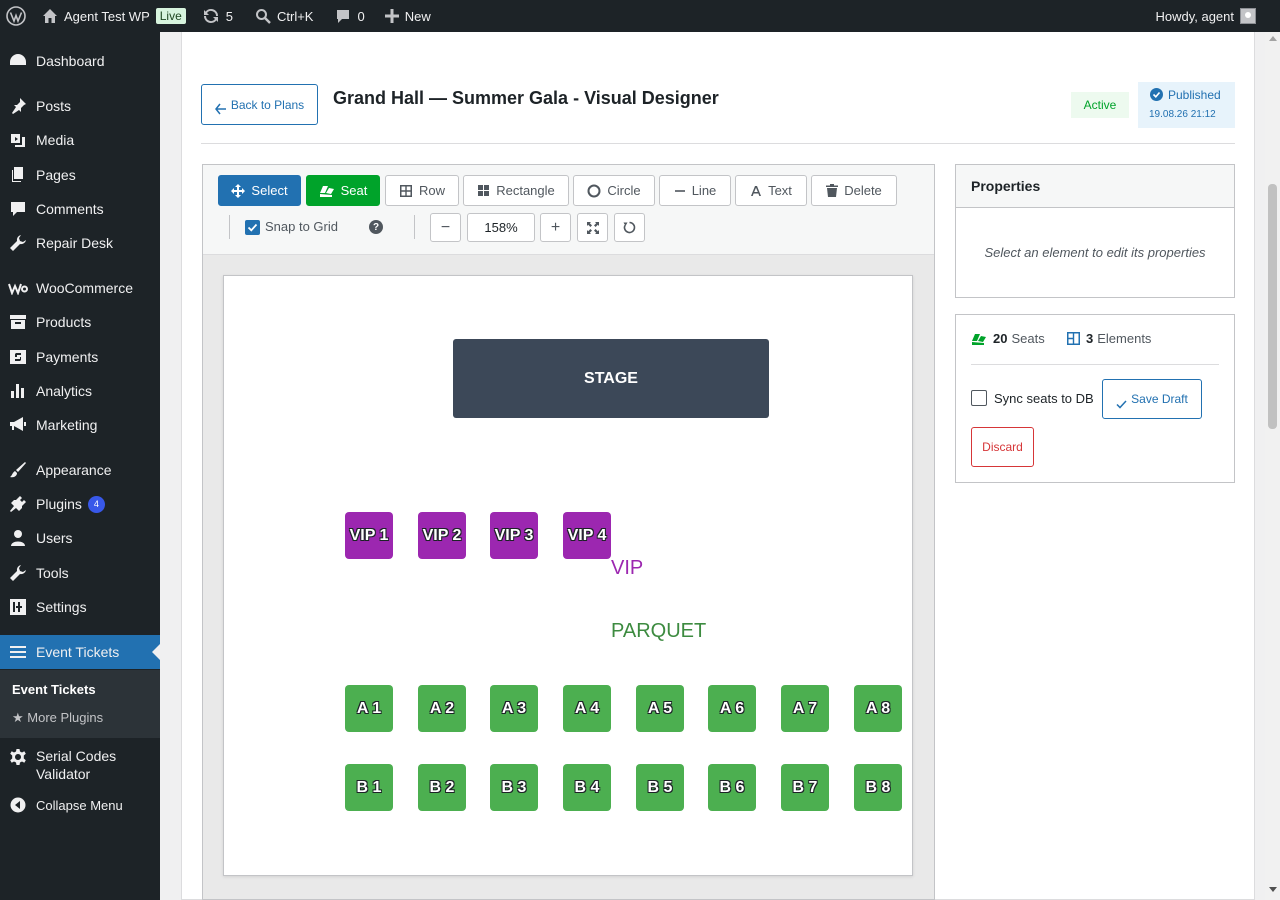 The width and height of the screenshot is (1280, 900). I want to click on seat-b-1: B 1, so click(369, 787).